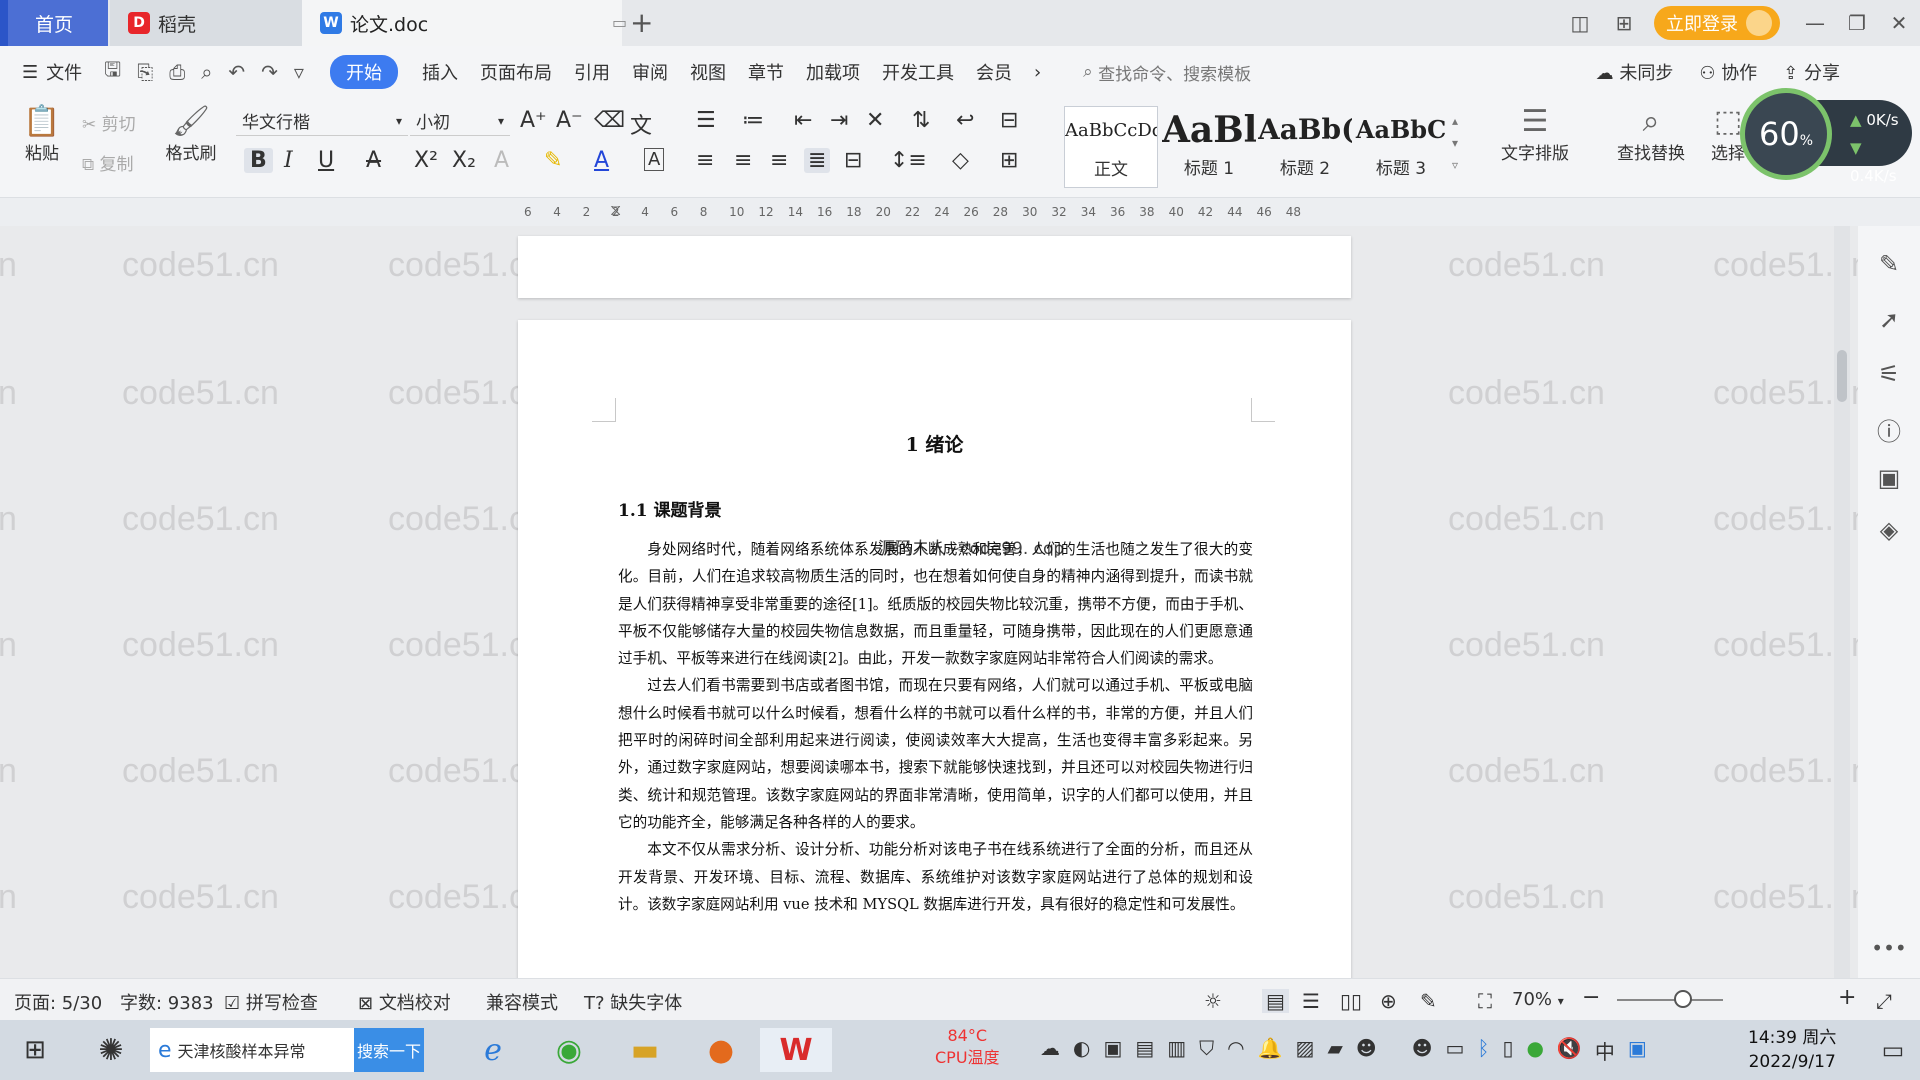 This screenshot has height=1080, width=1920. I want to click on web-view-icon: ⊕, so click(1388, 1001).